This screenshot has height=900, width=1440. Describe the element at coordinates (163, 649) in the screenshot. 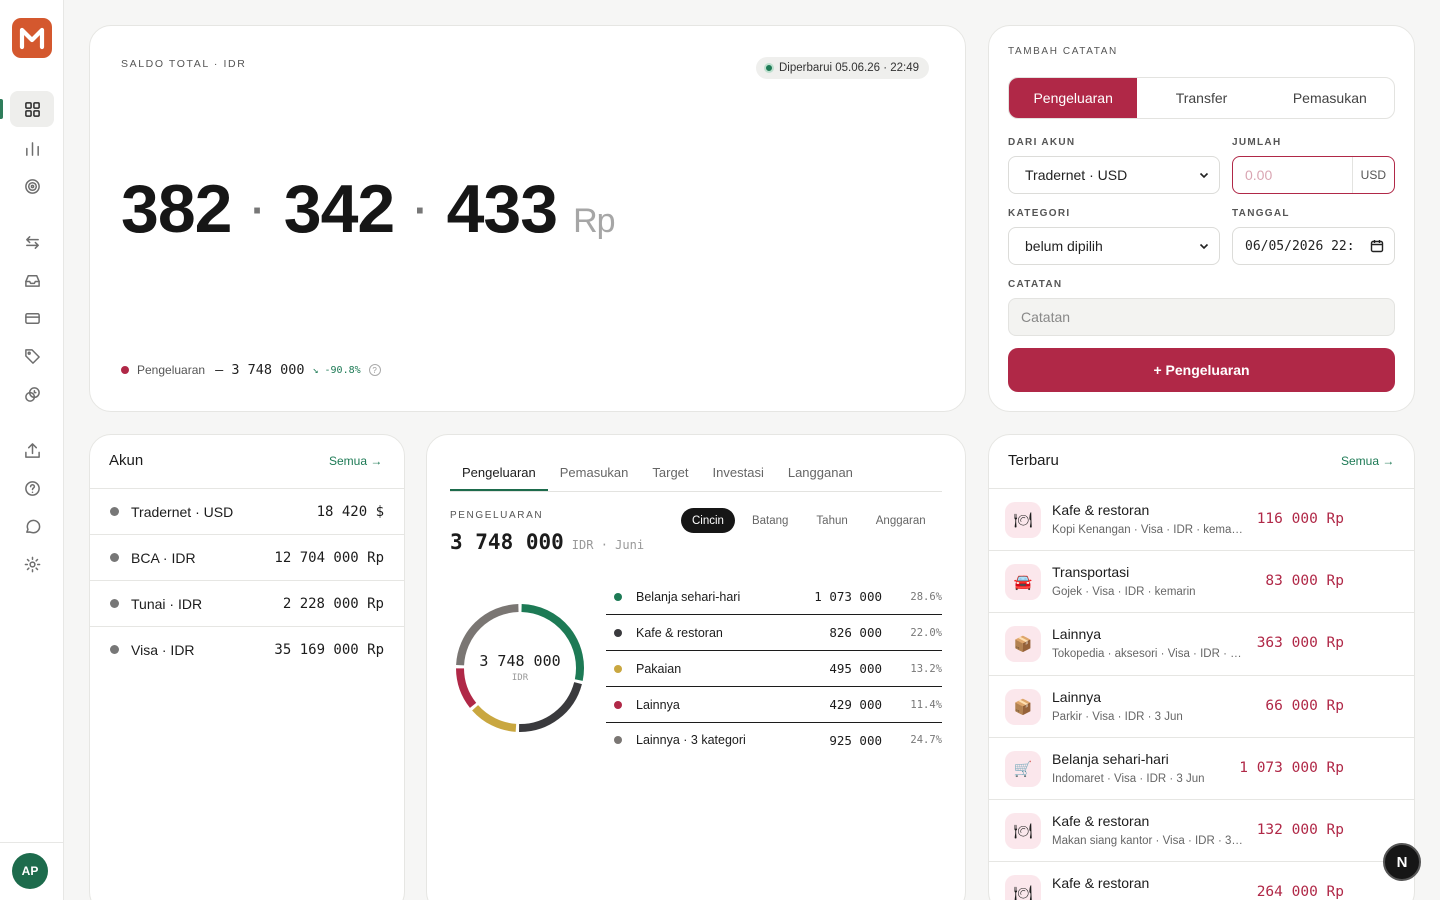

I see `account-name: Visa · IDR` at that location.